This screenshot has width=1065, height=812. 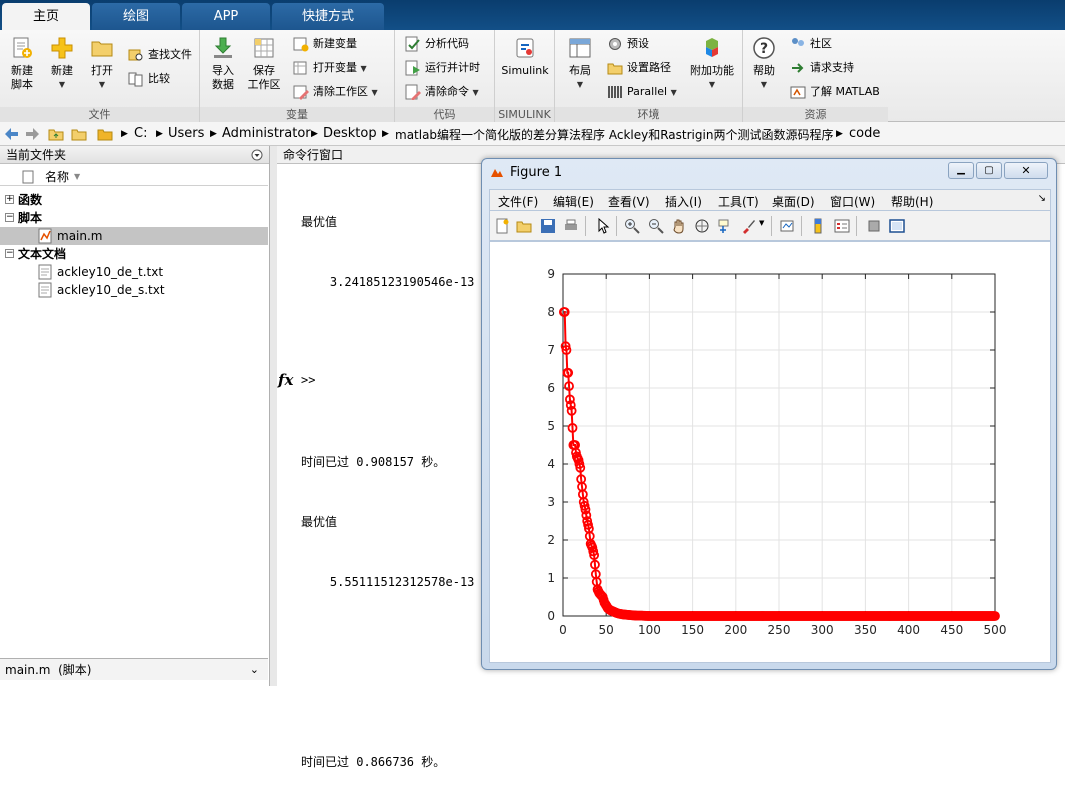 What do you see at coordinates (573, 201) in the screenshot?
I see `menu-edit: 编辑(E)` at bounding box center [573, 201].